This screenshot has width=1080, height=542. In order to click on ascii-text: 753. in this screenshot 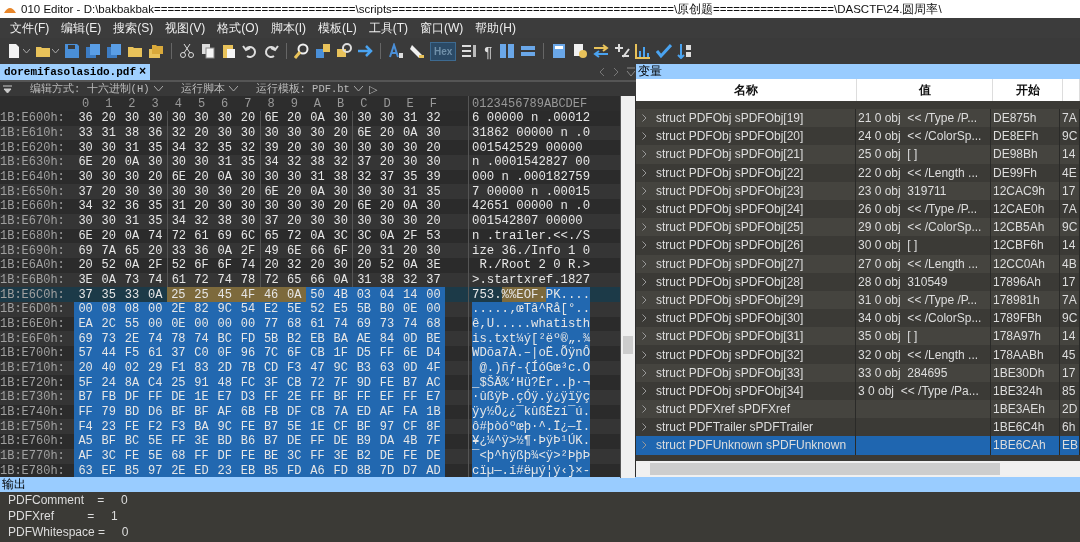, I will do `click(487, 294)`.